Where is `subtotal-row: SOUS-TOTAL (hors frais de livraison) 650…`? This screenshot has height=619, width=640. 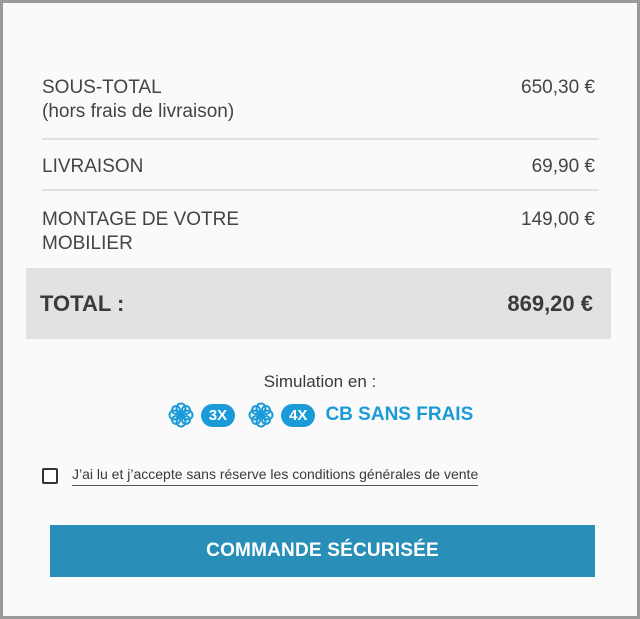 subtotal-row: SOUS-TOTAL (hors frais de livraison) 650… is located at coordinates (318, 100).